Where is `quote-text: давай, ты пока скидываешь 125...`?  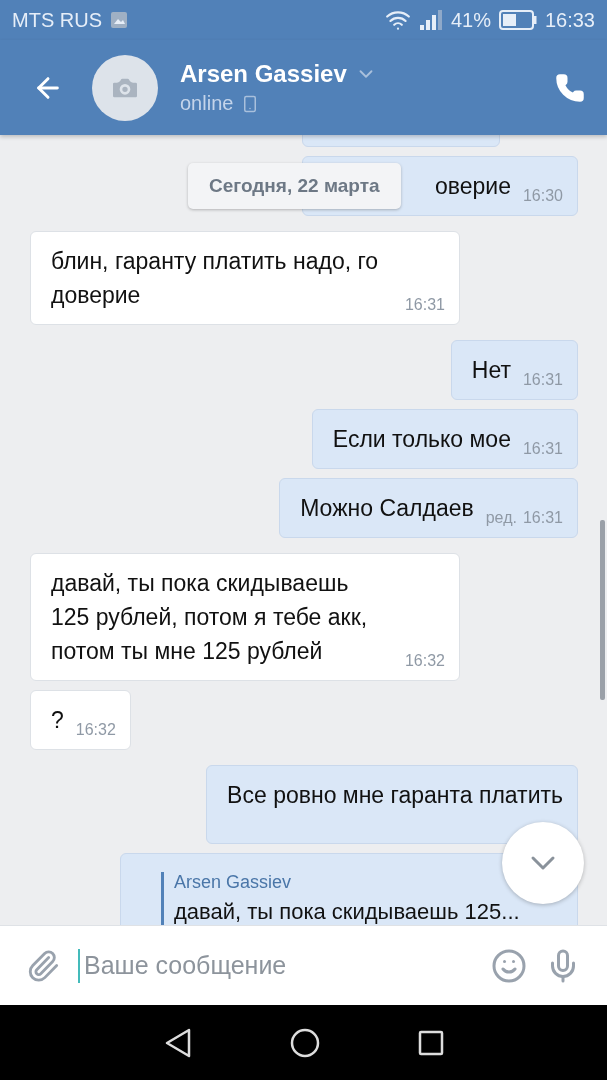 quote-text: давай, ты пока скидываешь 125... is located at coordinates (347, 912).